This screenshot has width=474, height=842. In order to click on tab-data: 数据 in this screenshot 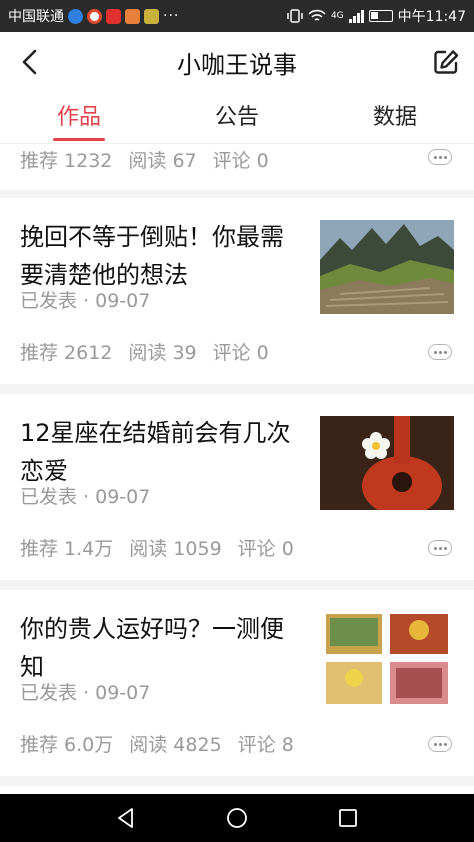, I will do `click(395, 117)`.